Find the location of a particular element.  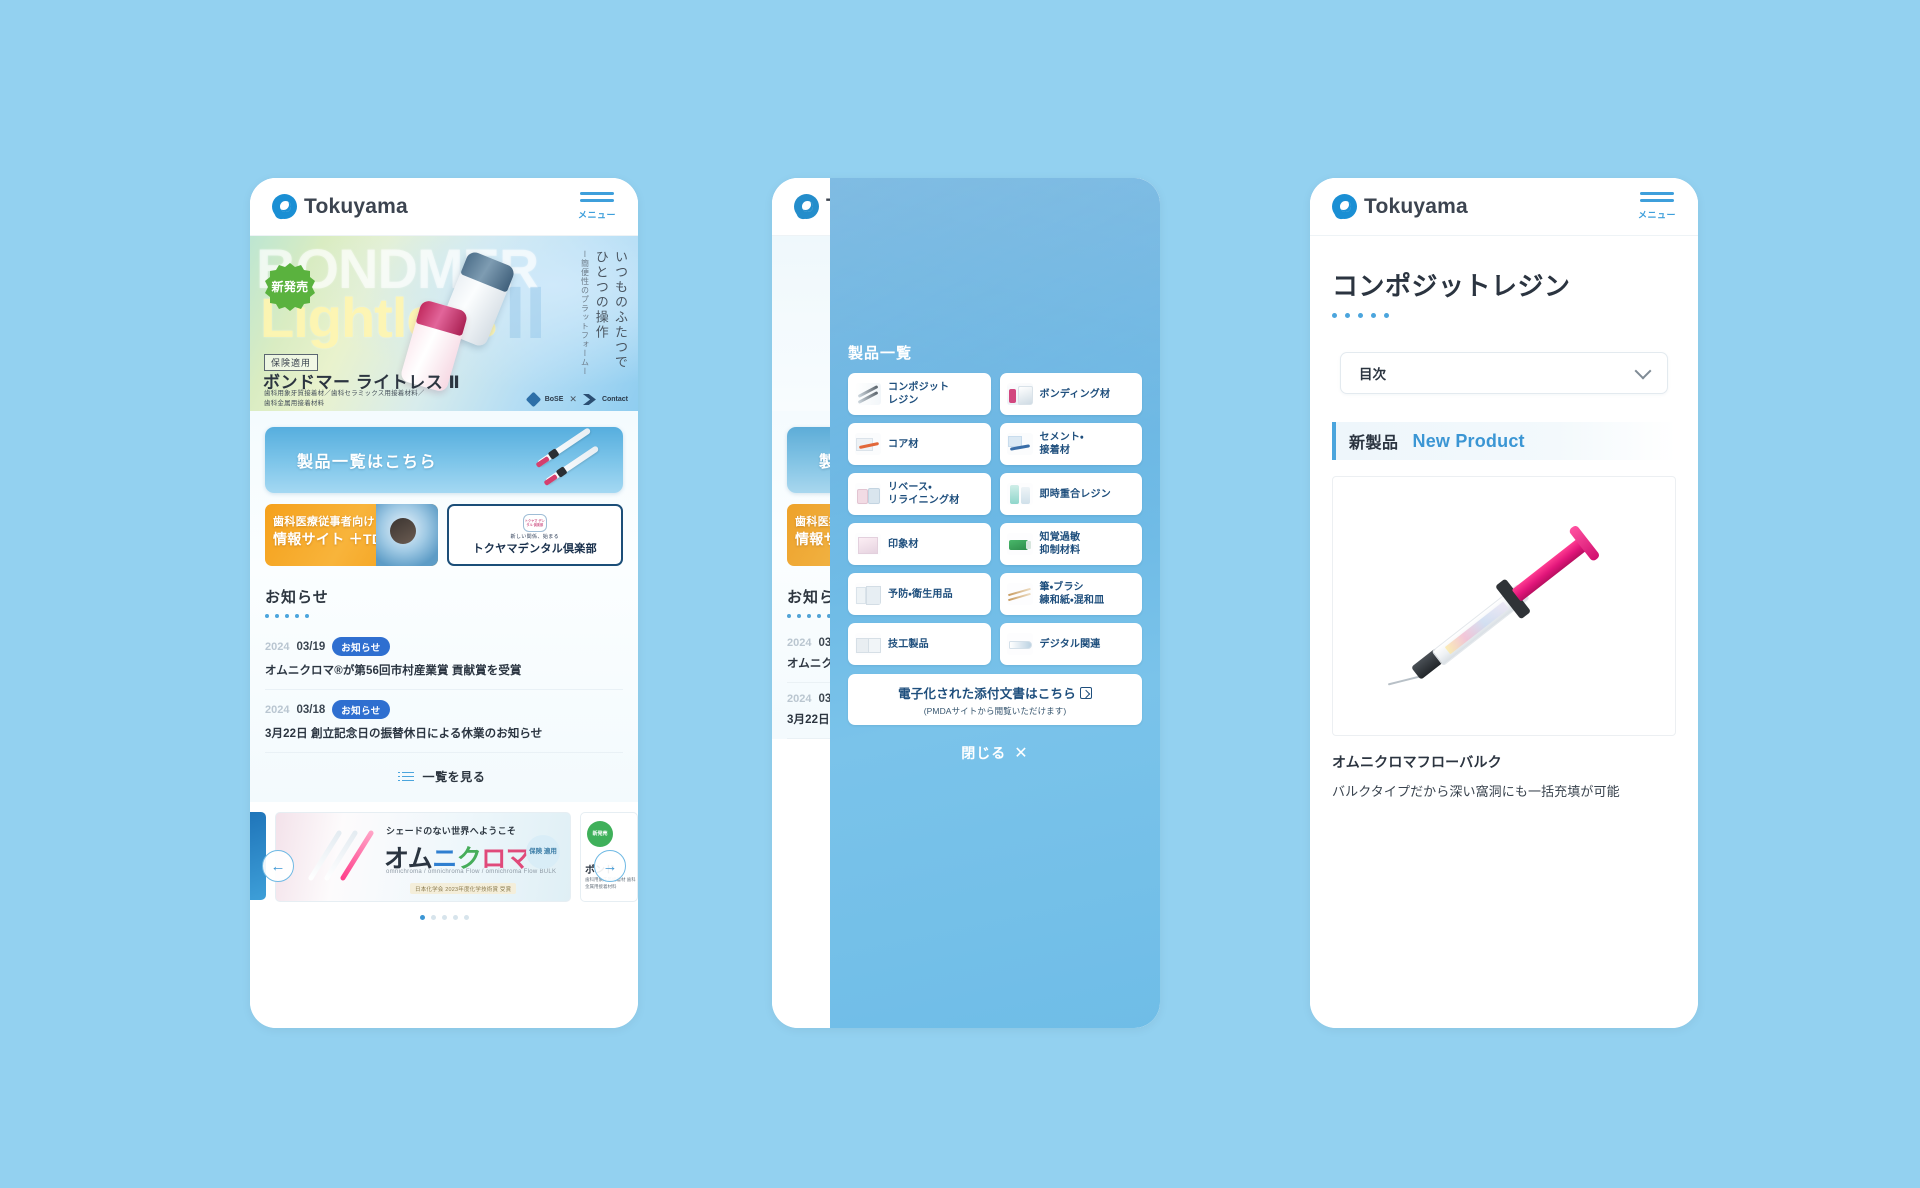

desensitizer-icon is located at coordinates (1019, 544).